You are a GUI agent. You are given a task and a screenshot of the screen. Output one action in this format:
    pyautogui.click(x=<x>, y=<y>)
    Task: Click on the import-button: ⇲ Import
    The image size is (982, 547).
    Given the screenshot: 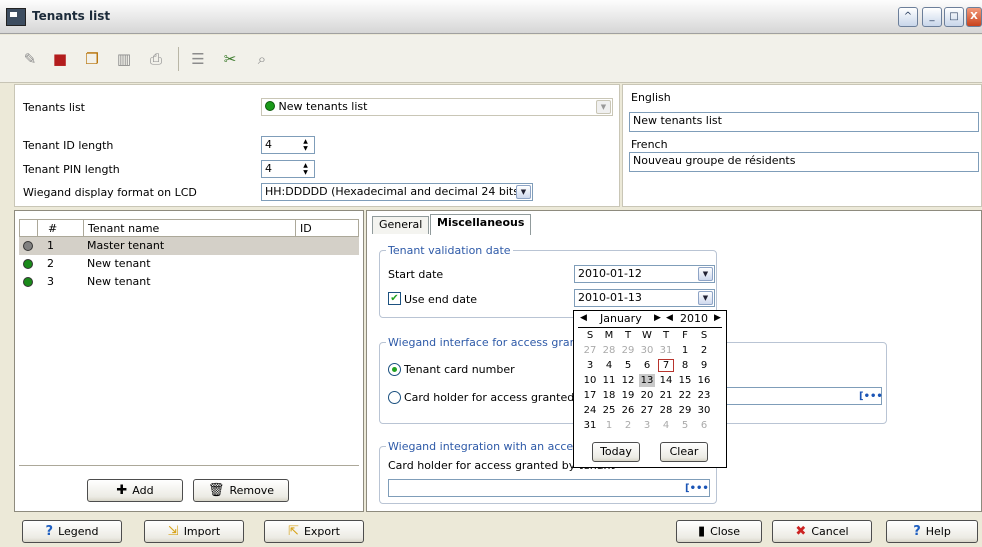 What is the action you would take?
    pyautogui.click(x=194, y=531)
    